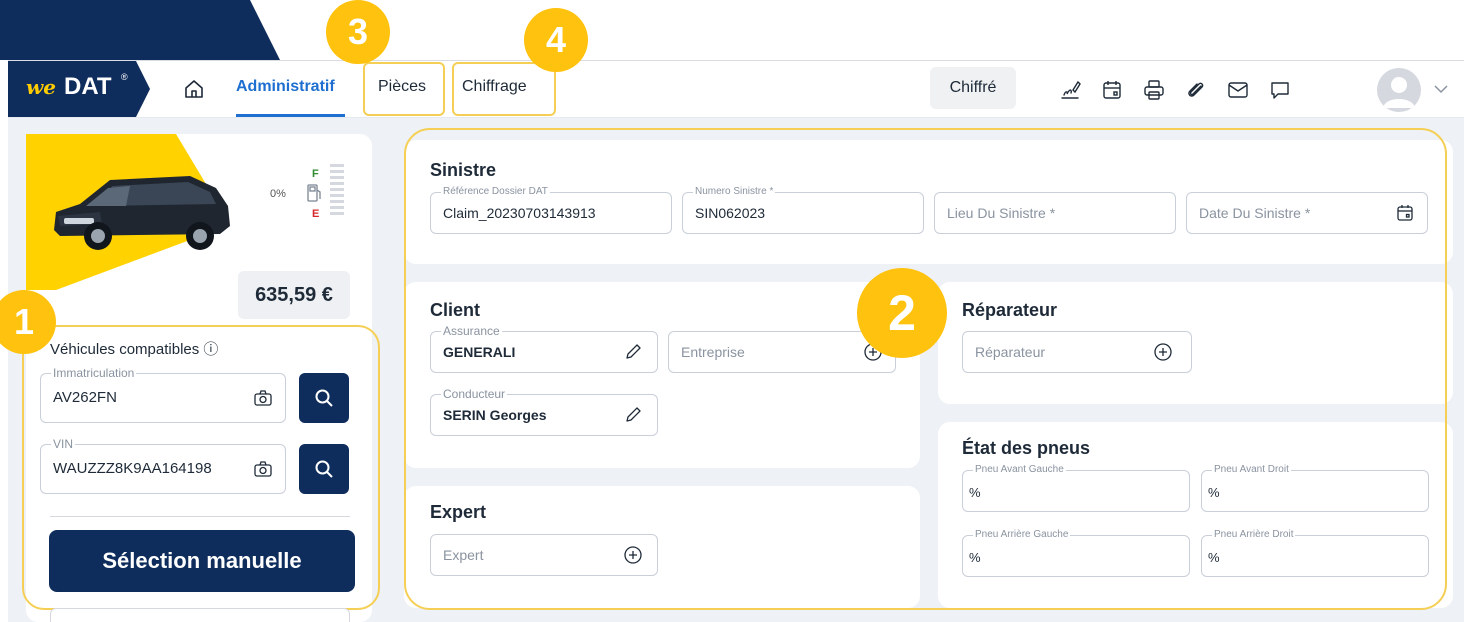  Describe the element at coordinates (315, 174) in the screenshot. I see `fuel-full-label: F` at that location.